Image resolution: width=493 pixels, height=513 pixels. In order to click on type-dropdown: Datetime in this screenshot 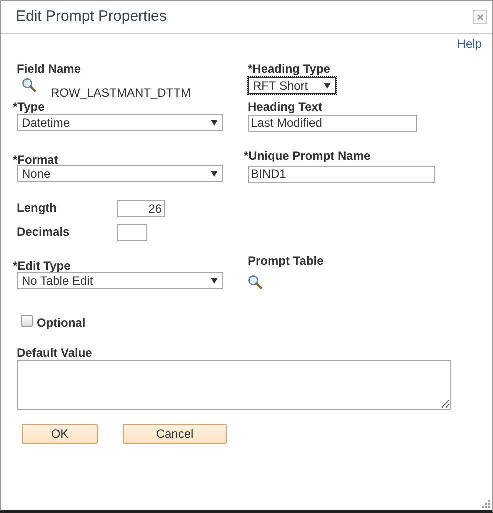, I will do `click(120, 122)`.